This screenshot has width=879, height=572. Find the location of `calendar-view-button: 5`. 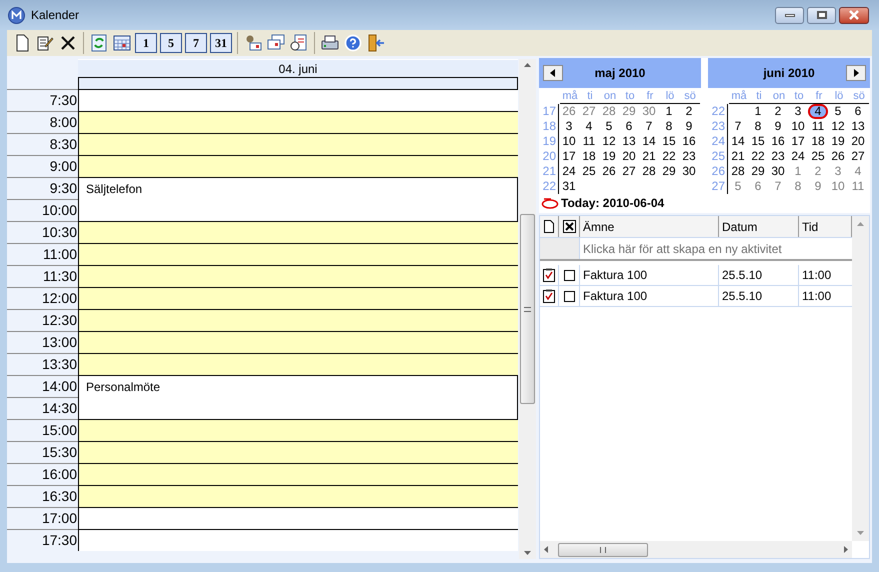

calendar-view-button: 5 is located at coordinates (171, 43).